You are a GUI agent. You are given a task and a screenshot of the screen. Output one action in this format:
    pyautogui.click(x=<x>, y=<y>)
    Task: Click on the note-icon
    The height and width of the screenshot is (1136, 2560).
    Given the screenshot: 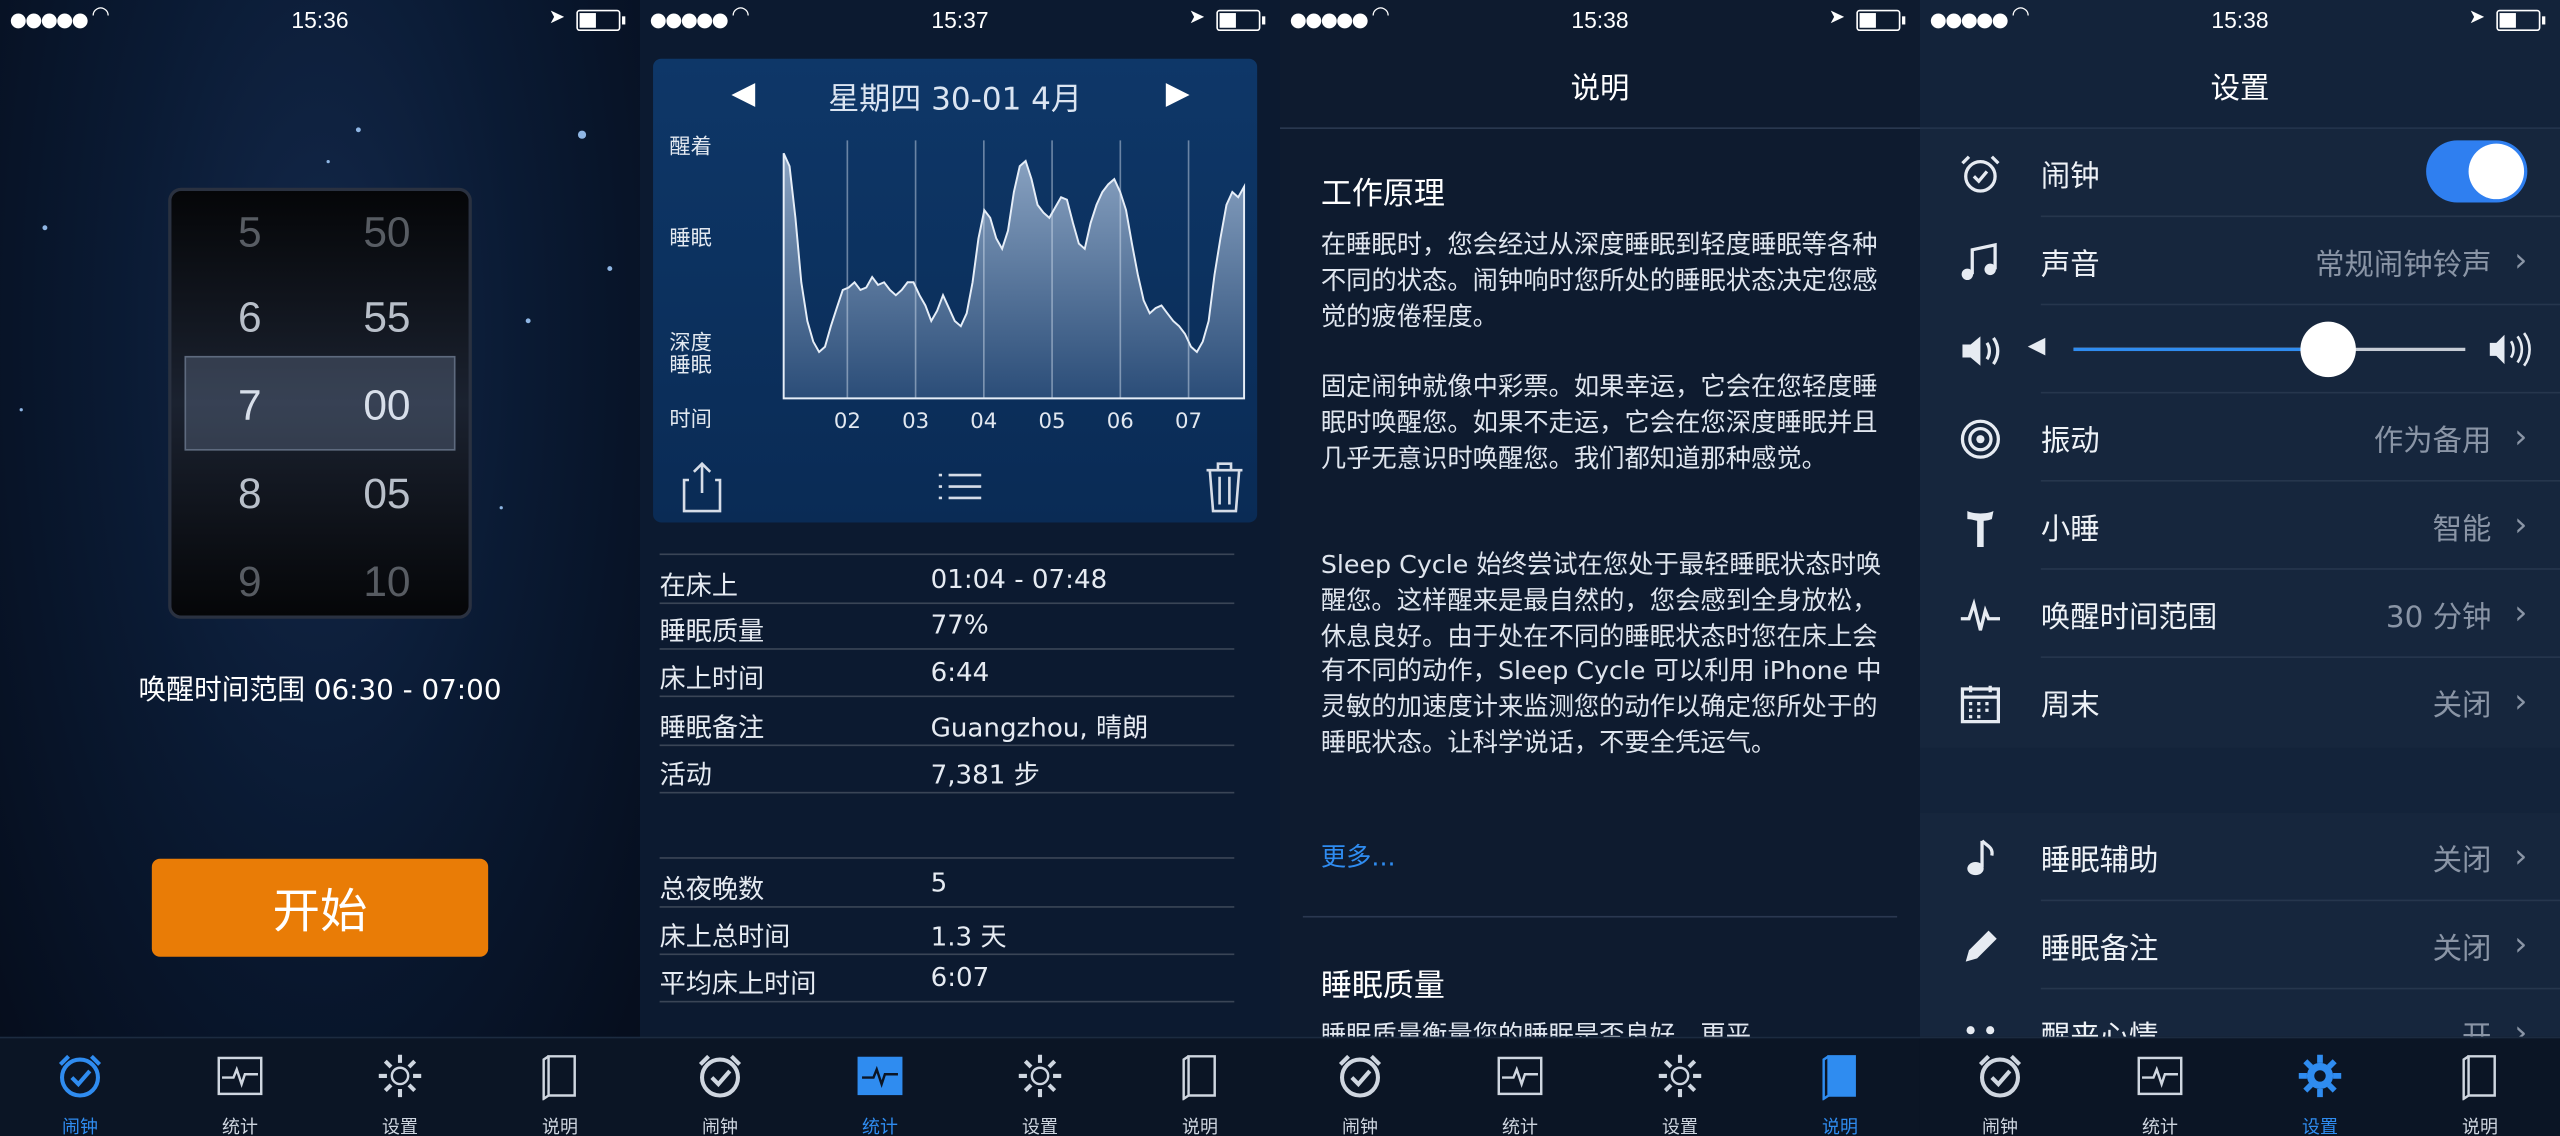 What is the action you would take?
    pyautogui.click(x=1980, y=857)
    